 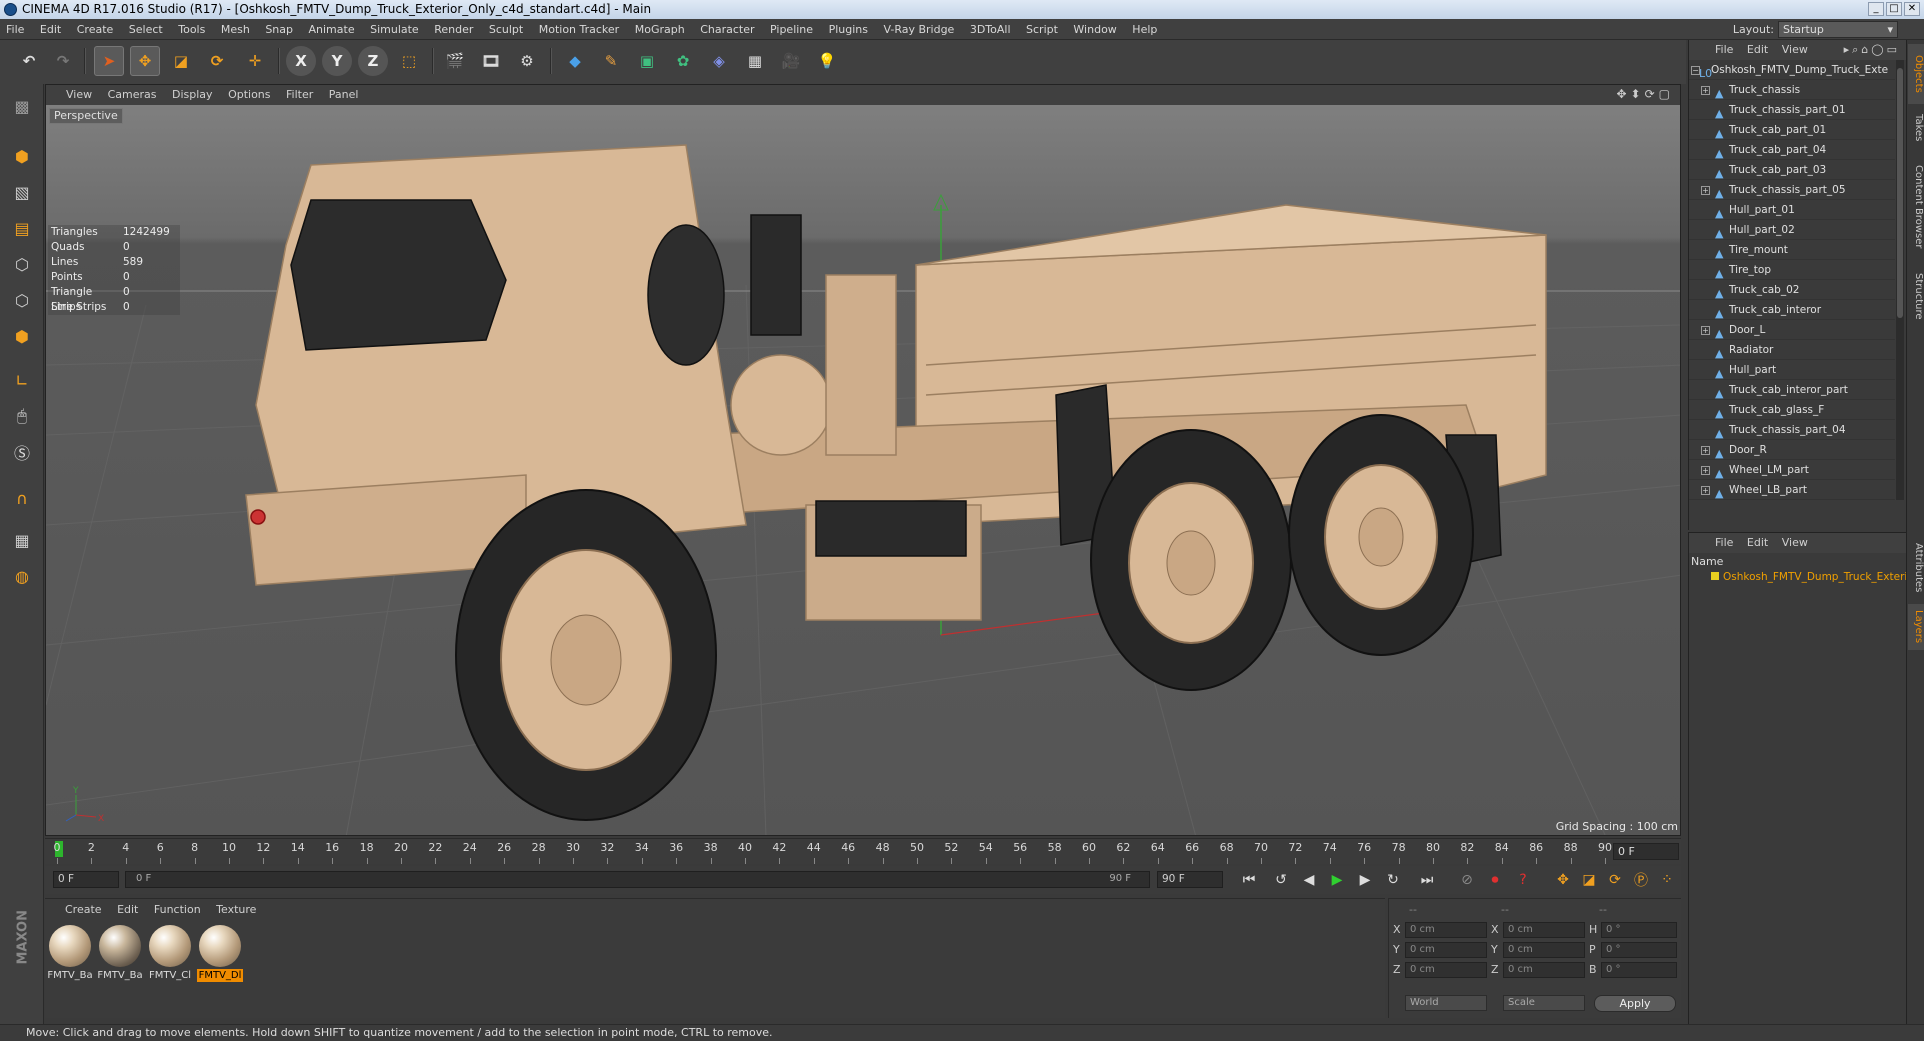 I want to click on menu-tools: Tools, so click(x=191, y=29).